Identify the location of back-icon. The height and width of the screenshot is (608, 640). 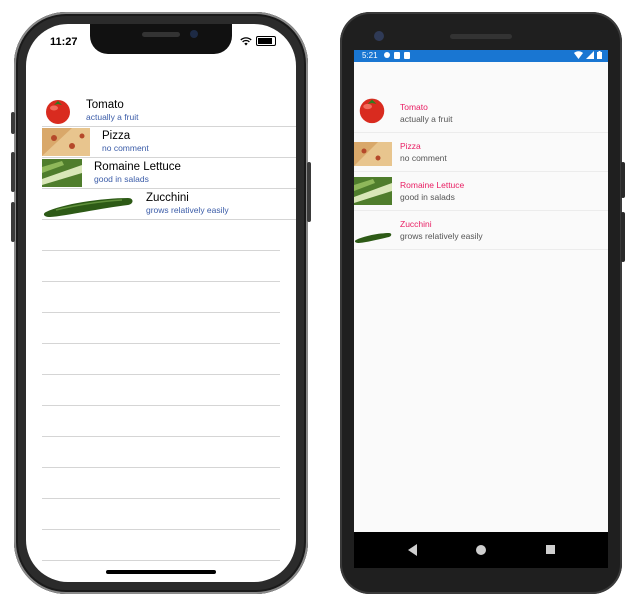
(412, 550).